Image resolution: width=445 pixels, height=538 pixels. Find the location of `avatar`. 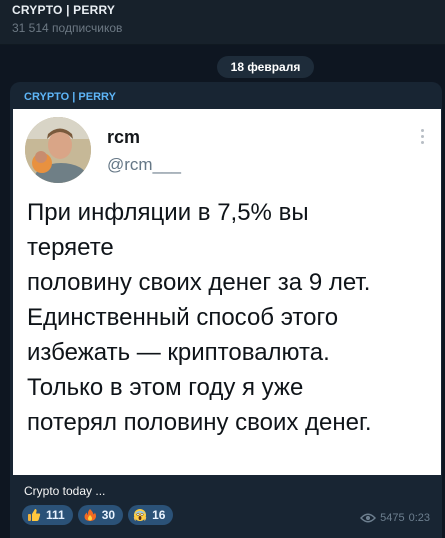

avatar is located at coordinates (58, 150).